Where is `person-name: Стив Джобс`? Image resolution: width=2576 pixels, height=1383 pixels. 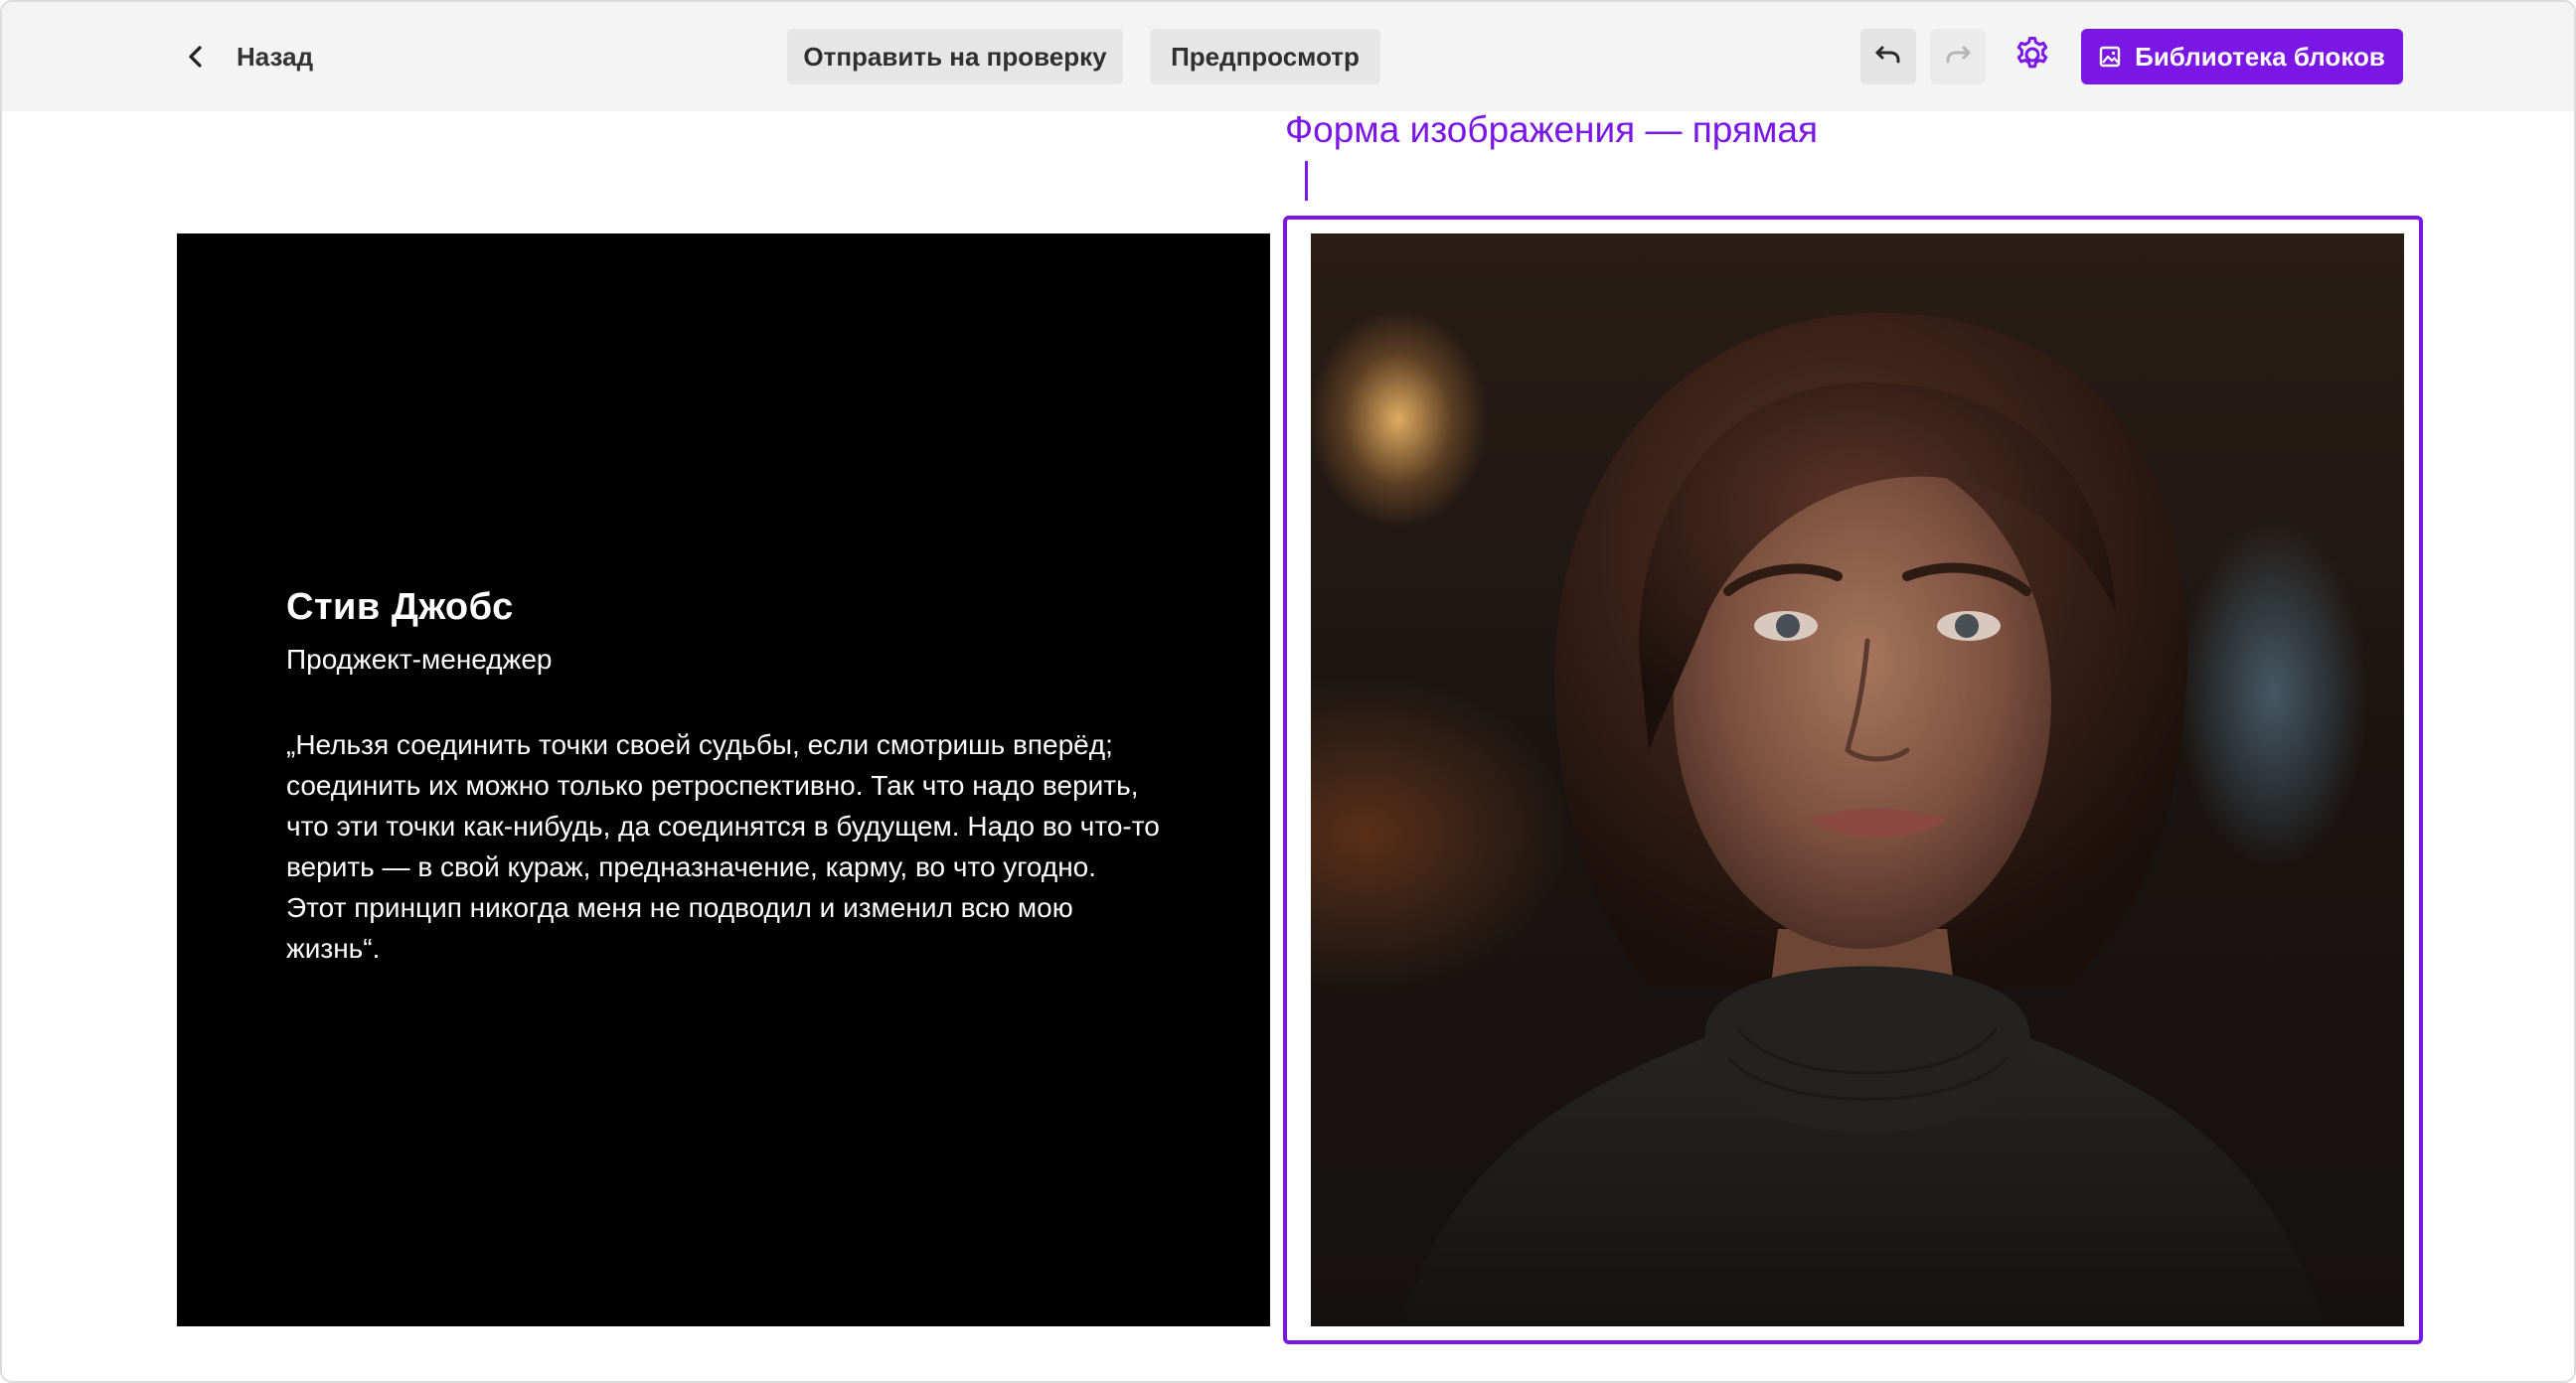
person-name: Стив Джобс is located at coordinates (400, 607).